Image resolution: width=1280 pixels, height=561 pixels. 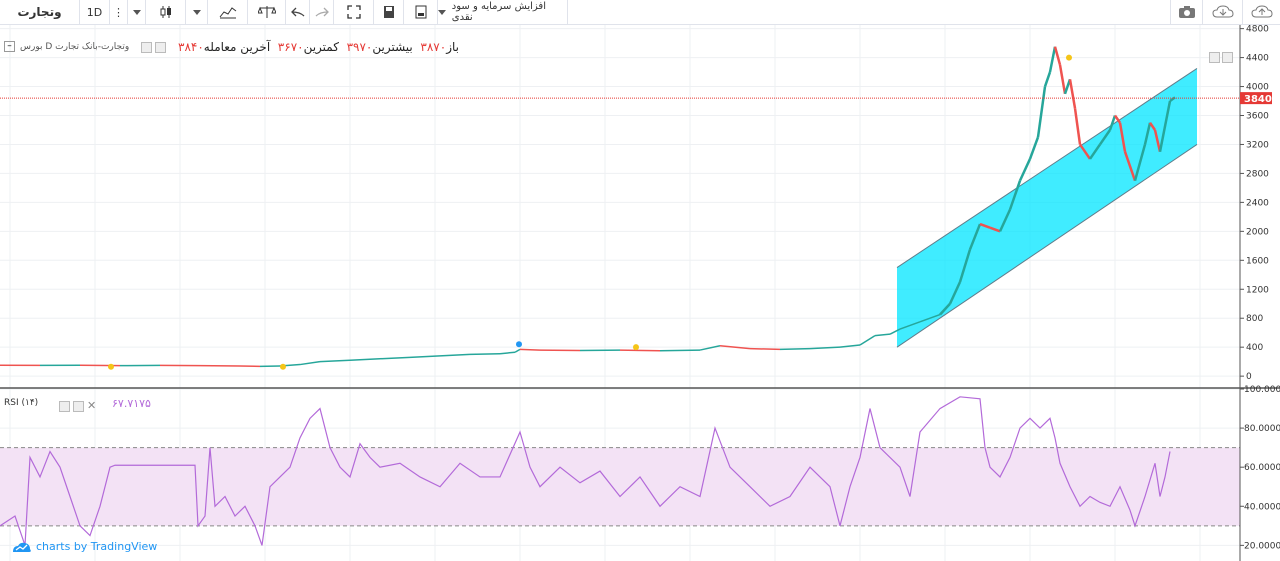 What do you see at coordinates (1258, 99) in the screenshot?
I see `last-price-label: 3840` at bounding box center [1258, 99].